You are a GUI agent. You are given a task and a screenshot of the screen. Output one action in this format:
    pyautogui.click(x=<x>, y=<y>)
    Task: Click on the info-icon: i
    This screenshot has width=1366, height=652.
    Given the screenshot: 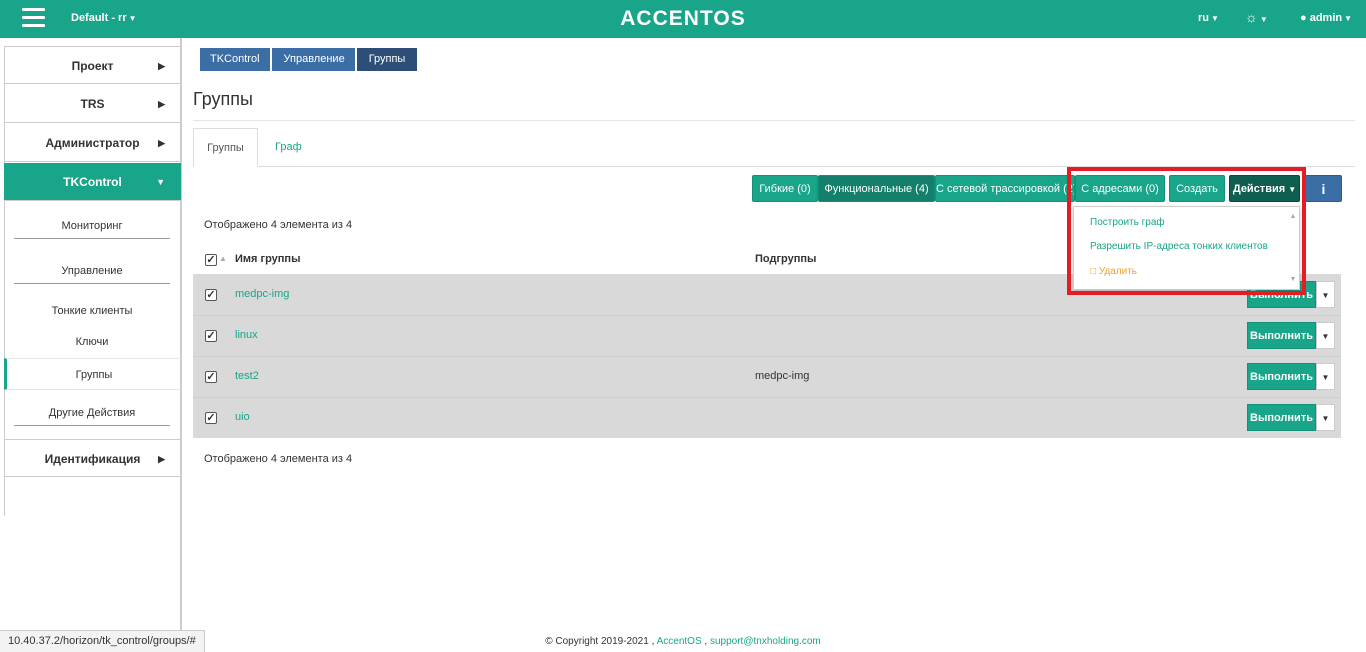 What is the action you would take?
    pyautogui.click(x=1323, y=189)
    